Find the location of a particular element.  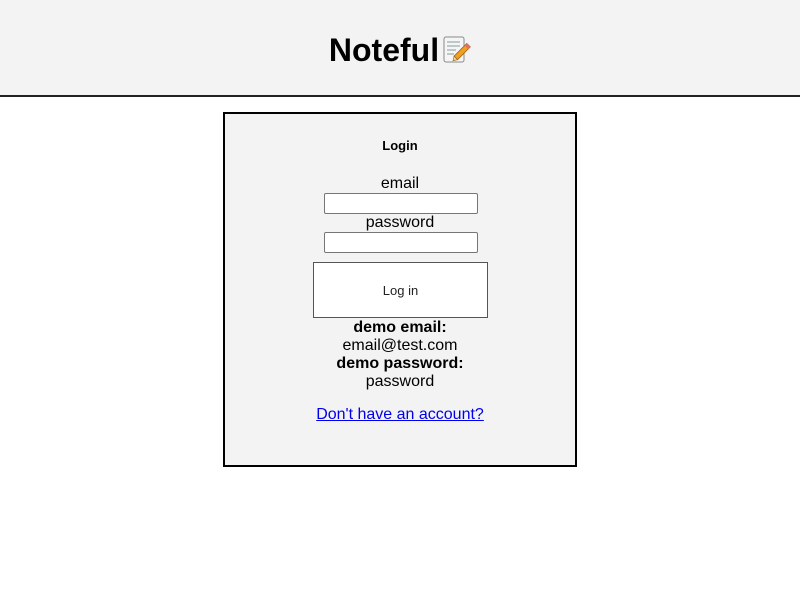

password-field is located at coordinates (401, 242).